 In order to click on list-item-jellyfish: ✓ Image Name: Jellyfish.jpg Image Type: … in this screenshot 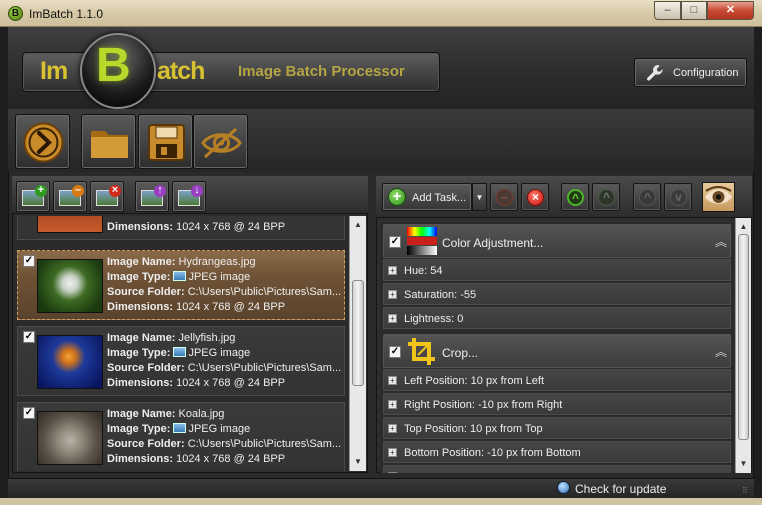, I will do `click(181, 361)`.